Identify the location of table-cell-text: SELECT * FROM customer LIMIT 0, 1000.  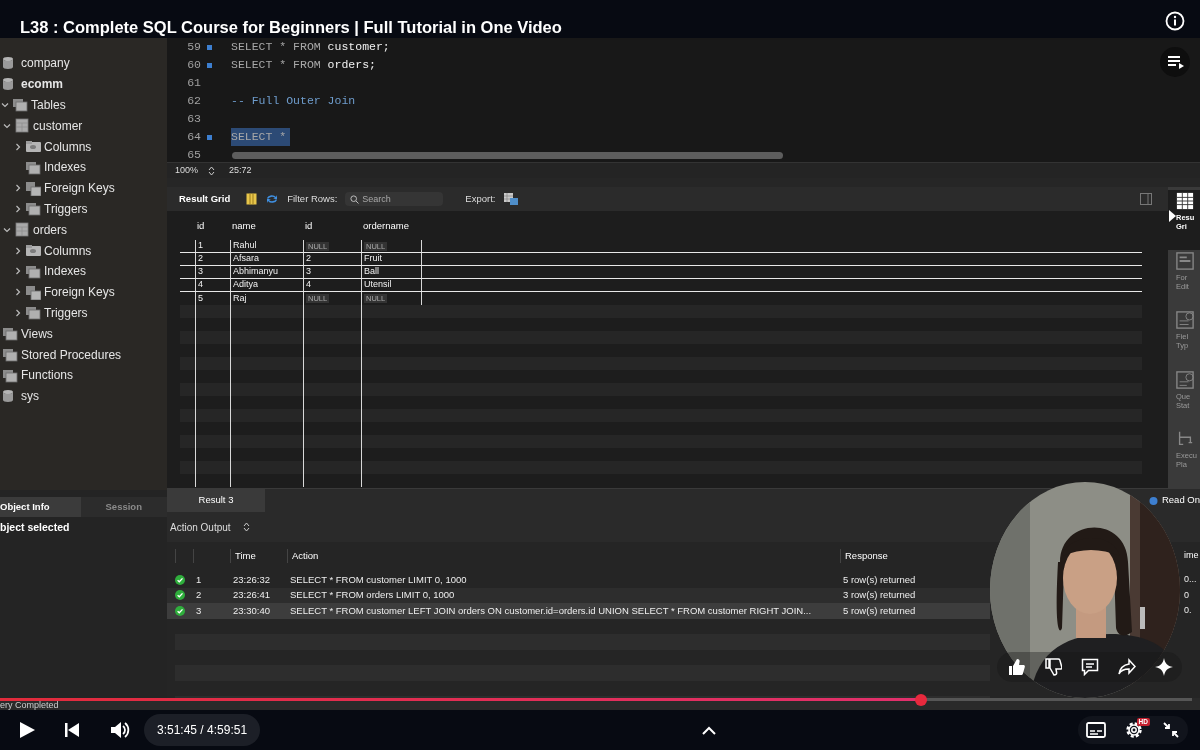
(378, 579).